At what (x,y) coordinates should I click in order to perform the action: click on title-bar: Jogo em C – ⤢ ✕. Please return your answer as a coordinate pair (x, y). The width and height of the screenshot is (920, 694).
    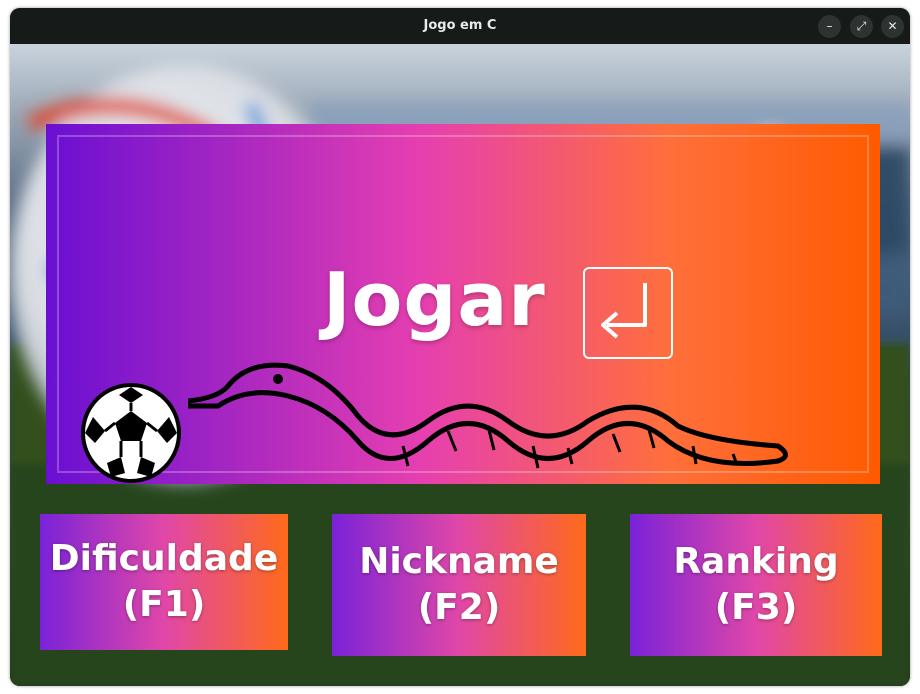
    Looking at the image, I should click on (460, 26).